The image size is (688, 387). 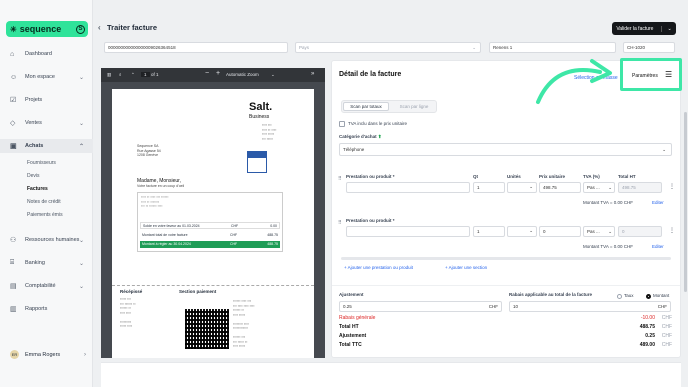 I want to click on zoom-select: Automatic Zoom, so click(x=242, y=74).